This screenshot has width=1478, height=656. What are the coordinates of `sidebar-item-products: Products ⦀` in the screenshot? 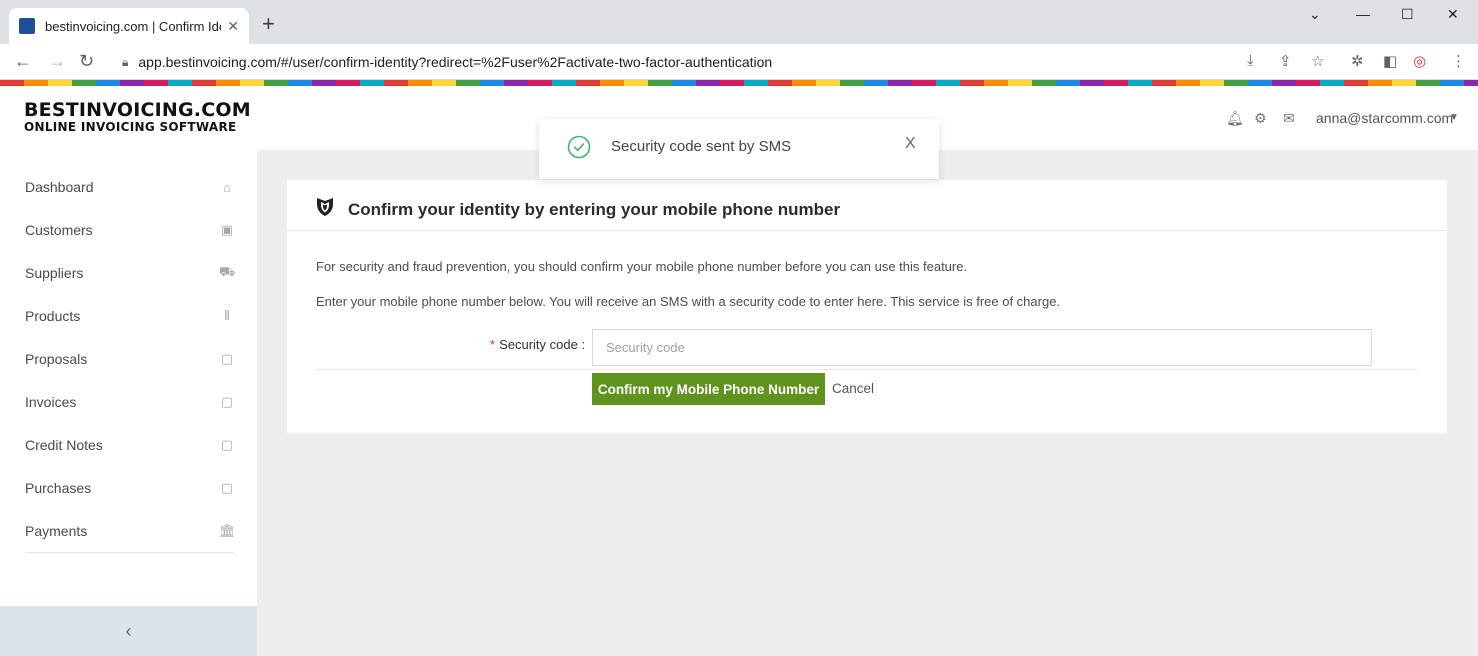 It's located at (130, 316).